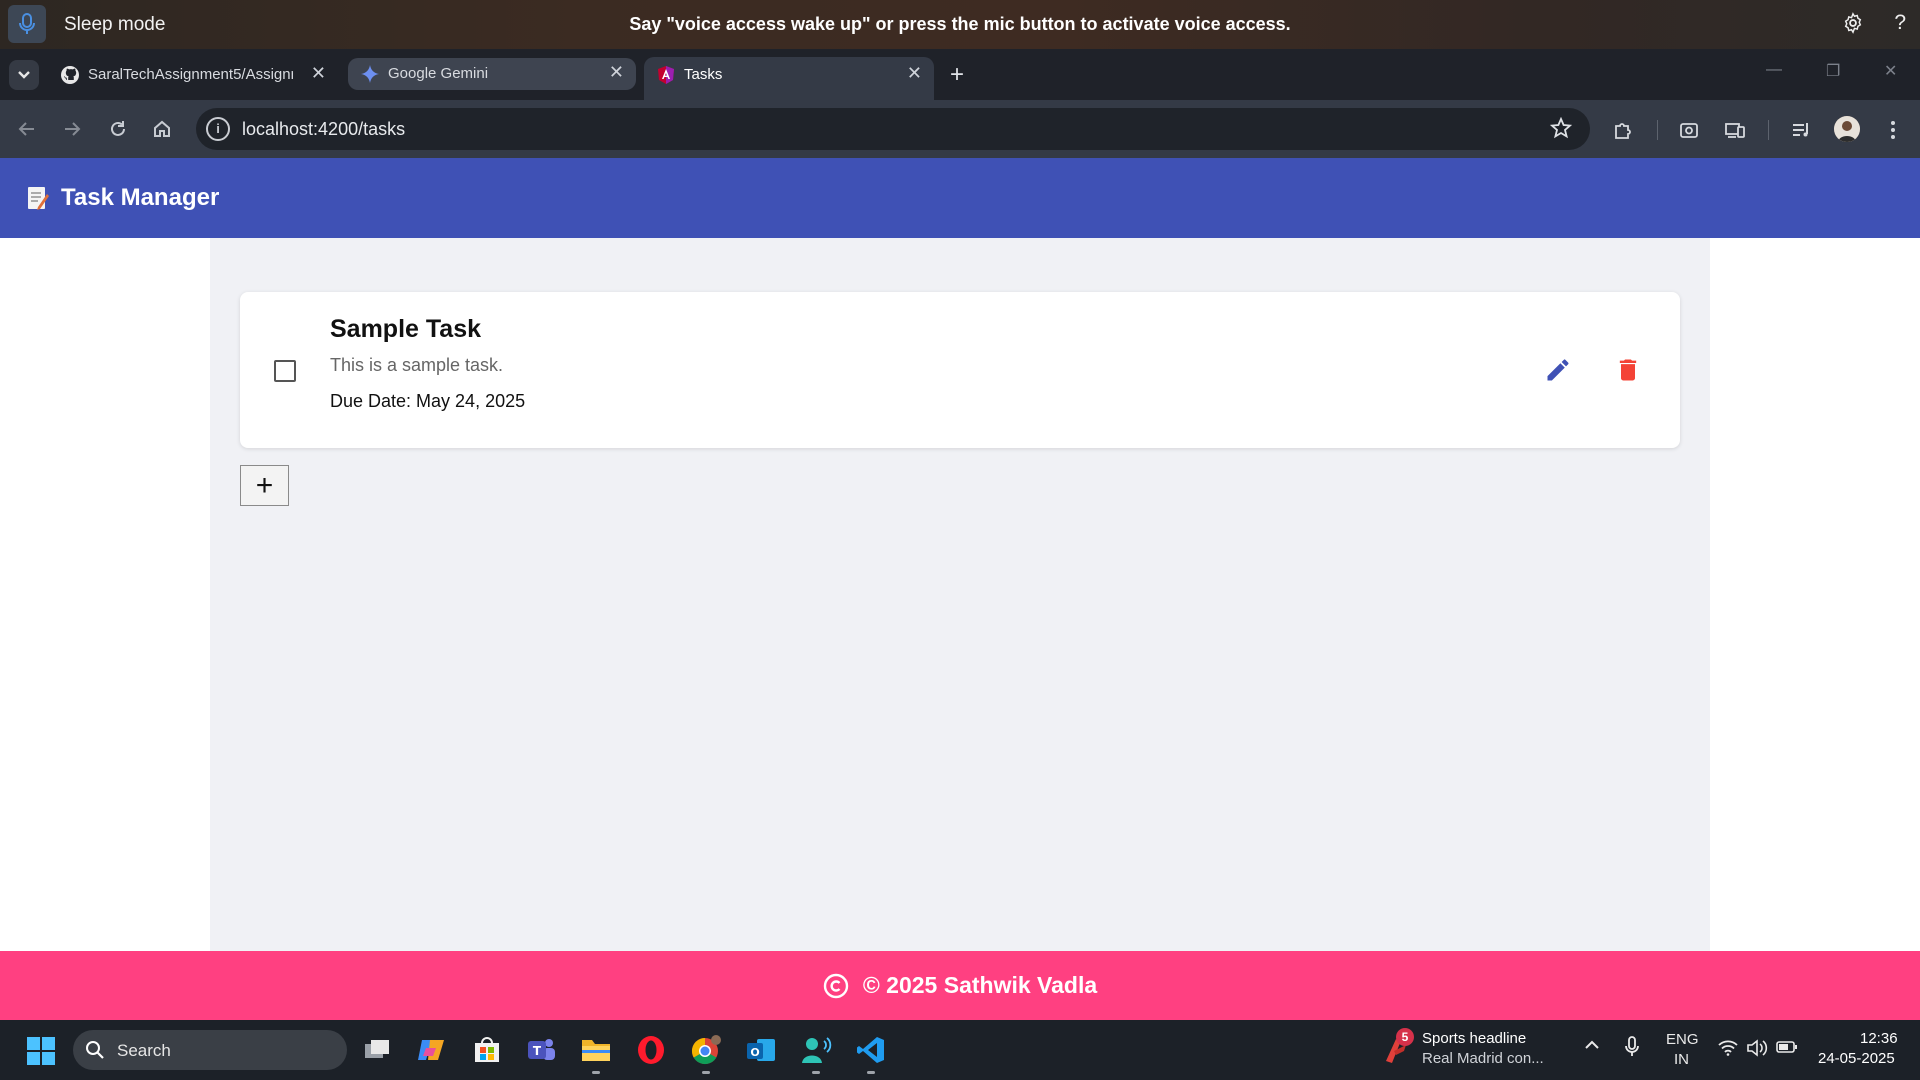 The image size is (1920, 1080). I want to click on home-icon, so click(162, 128).